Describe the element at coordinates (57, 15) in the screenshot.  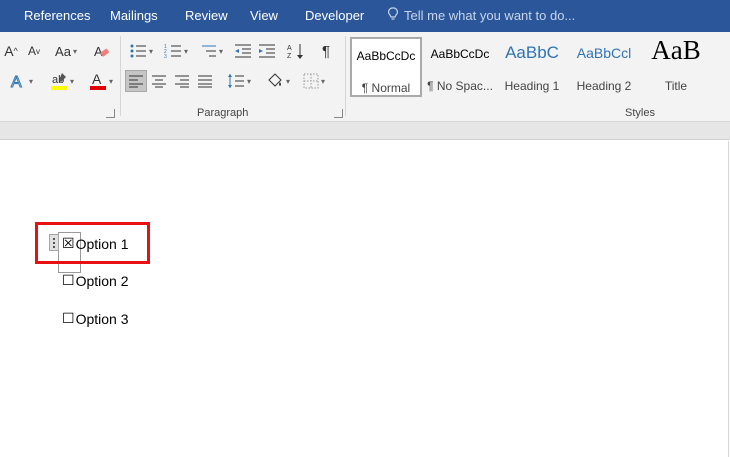
I see `tab-references: References` at that location.